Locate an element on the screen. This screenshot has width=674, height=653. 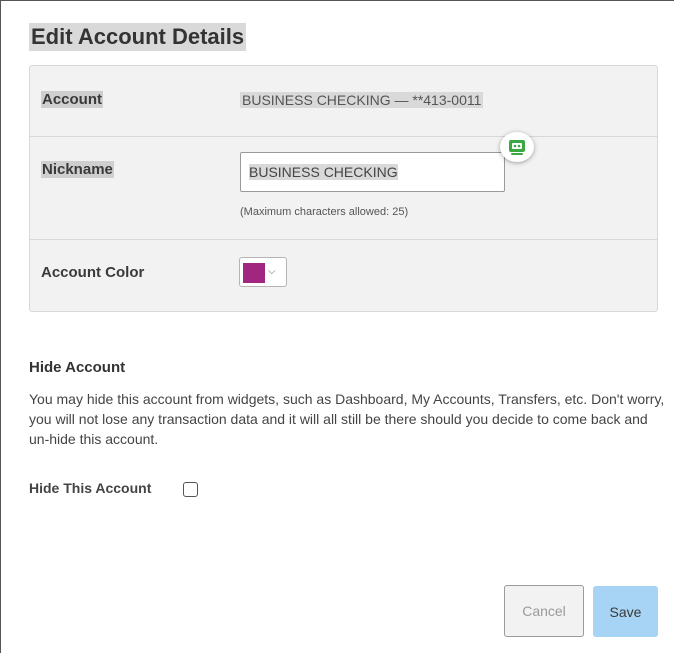
hide-account-checkbox-label: Hide This Account is located at coordinates (90, 488).